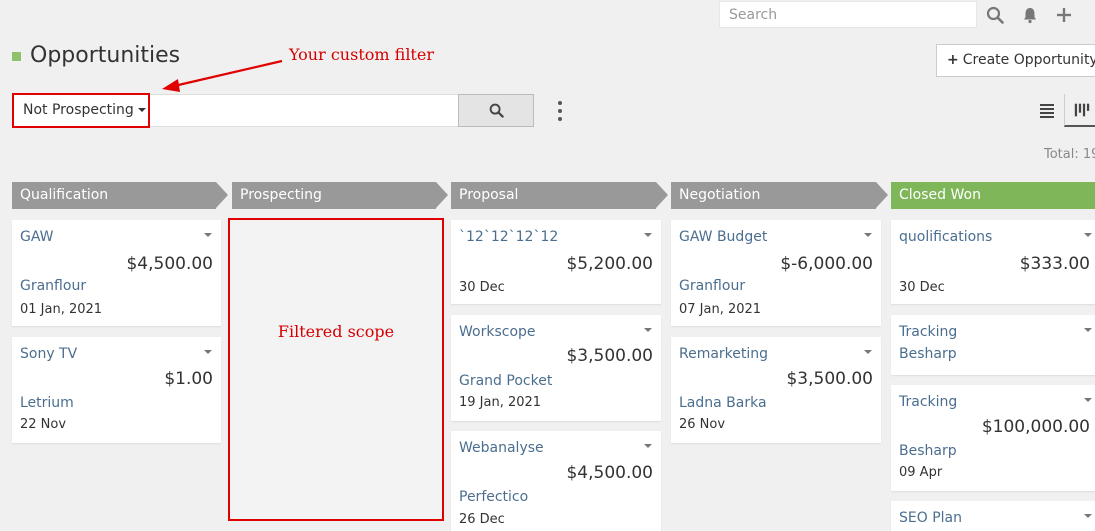 This screenshot has width=1095, height=531. What do you see at coordinates (37, 237) in the screenshot?
I see `card-name-link: GAW` at bounding box center [37, 237].